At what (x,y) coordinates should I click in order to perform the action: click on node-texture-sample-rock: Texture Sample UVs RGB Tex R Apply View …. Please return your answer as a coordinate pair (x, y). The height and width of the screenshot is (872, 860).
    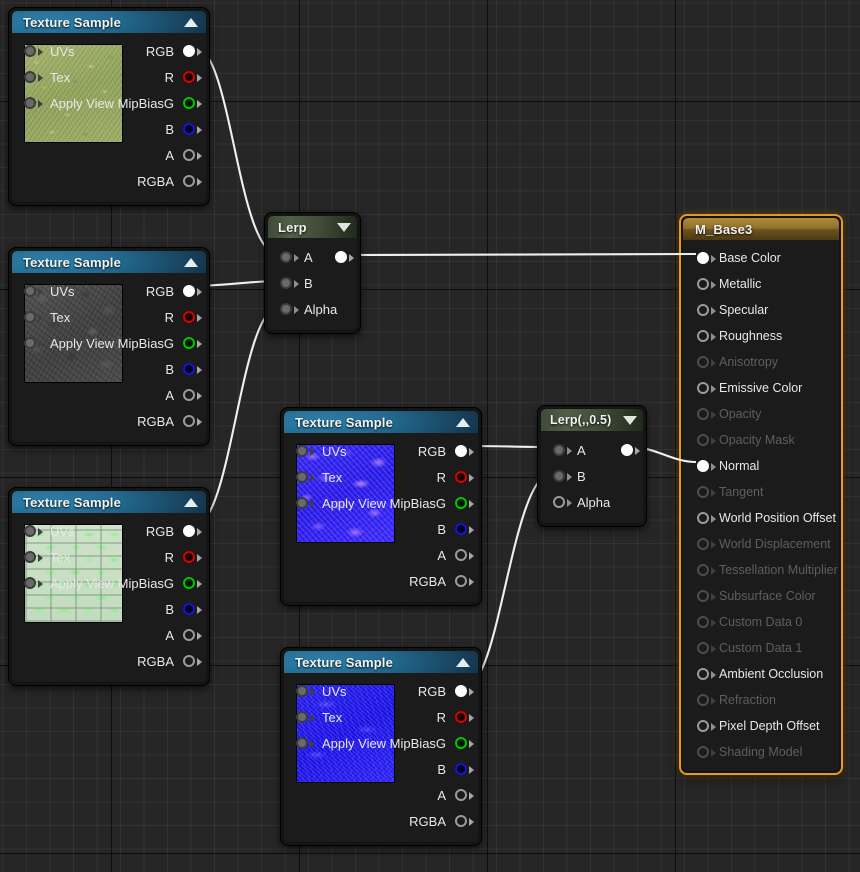
    Looking at the image, I should click on (109, 346).